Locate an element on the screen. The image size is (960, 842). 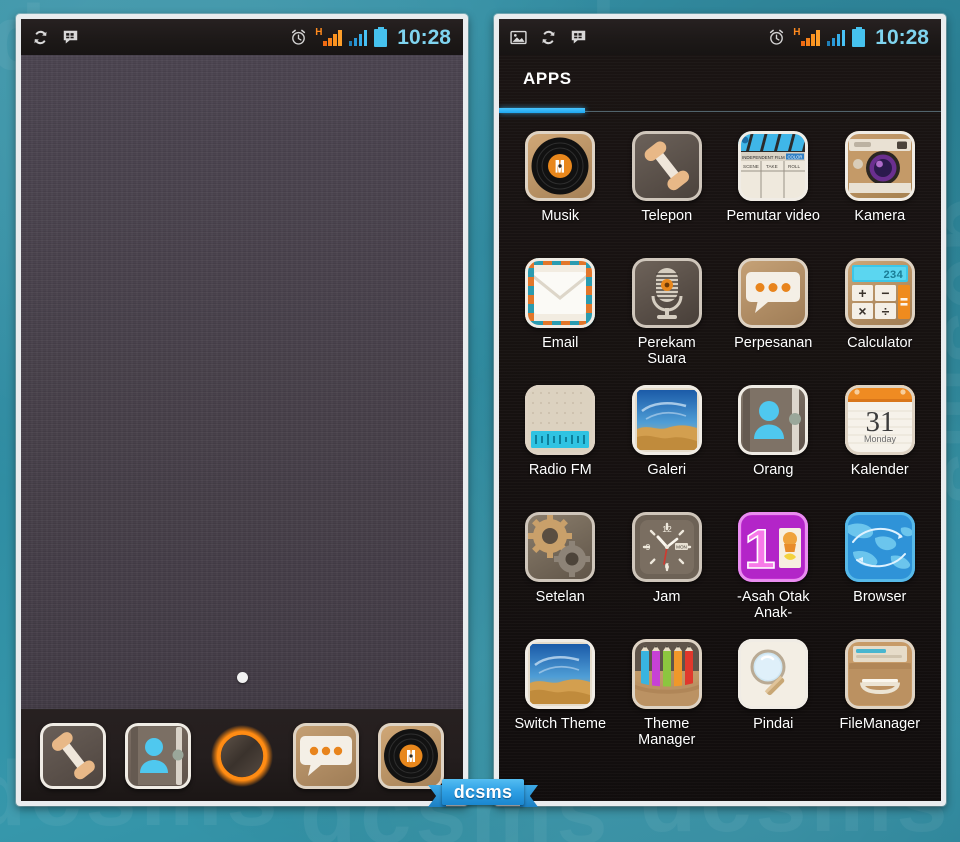
radio-icon is located at coordinates (560, 420).